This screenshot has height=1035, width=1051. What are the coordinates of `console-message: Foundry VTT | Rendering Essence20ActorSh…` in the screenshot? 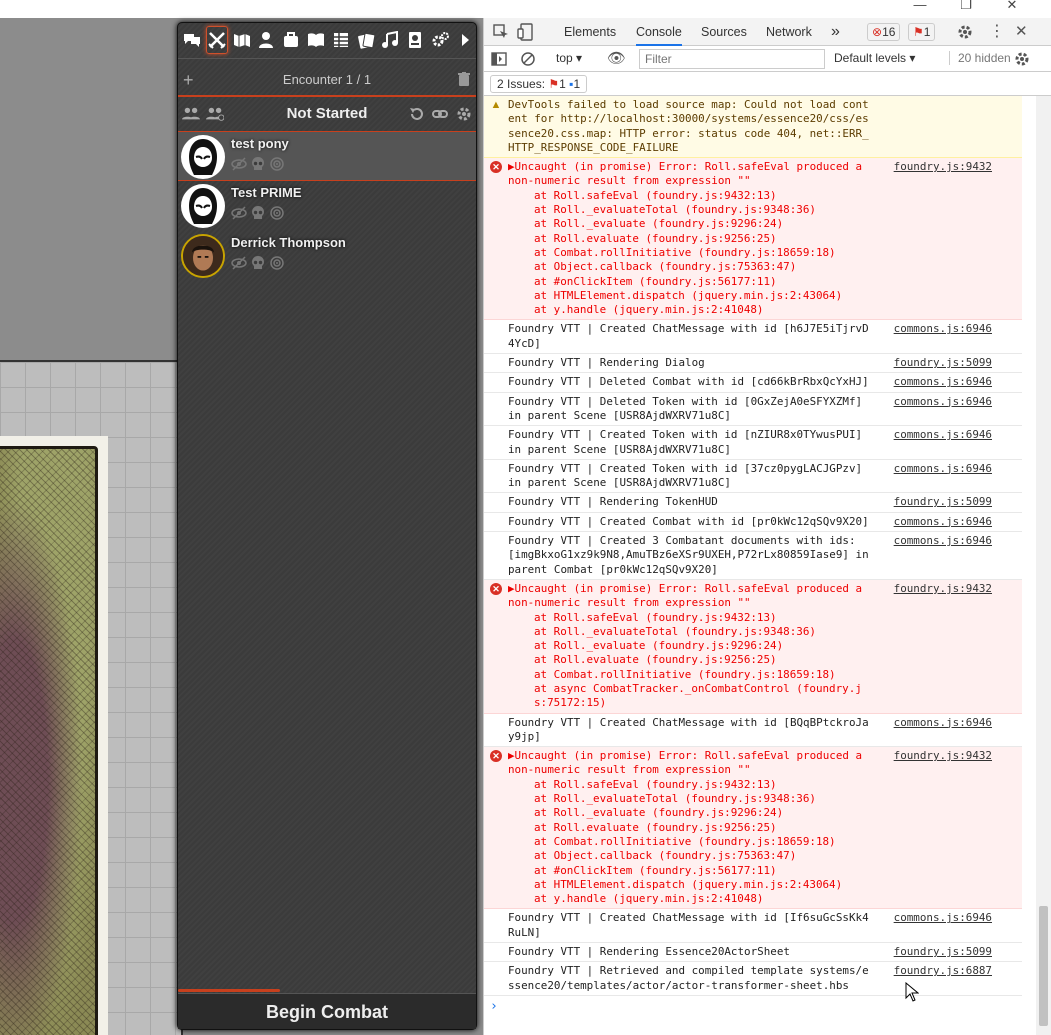 It's located at (753, 953).